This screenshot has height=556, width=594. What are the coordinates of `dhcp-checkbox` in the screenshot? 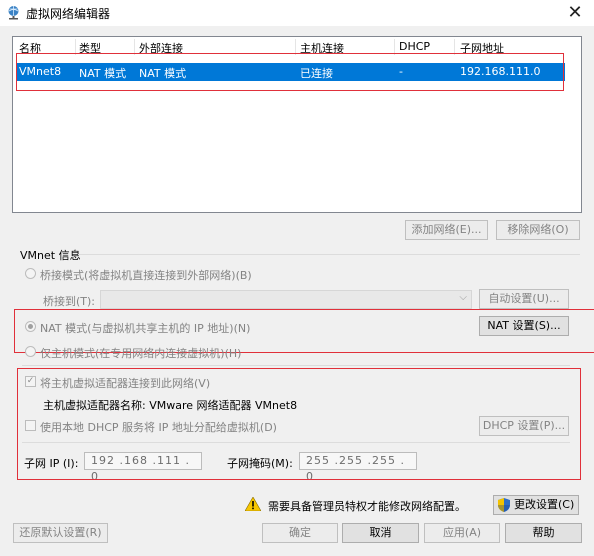 It's located at (30, 425).